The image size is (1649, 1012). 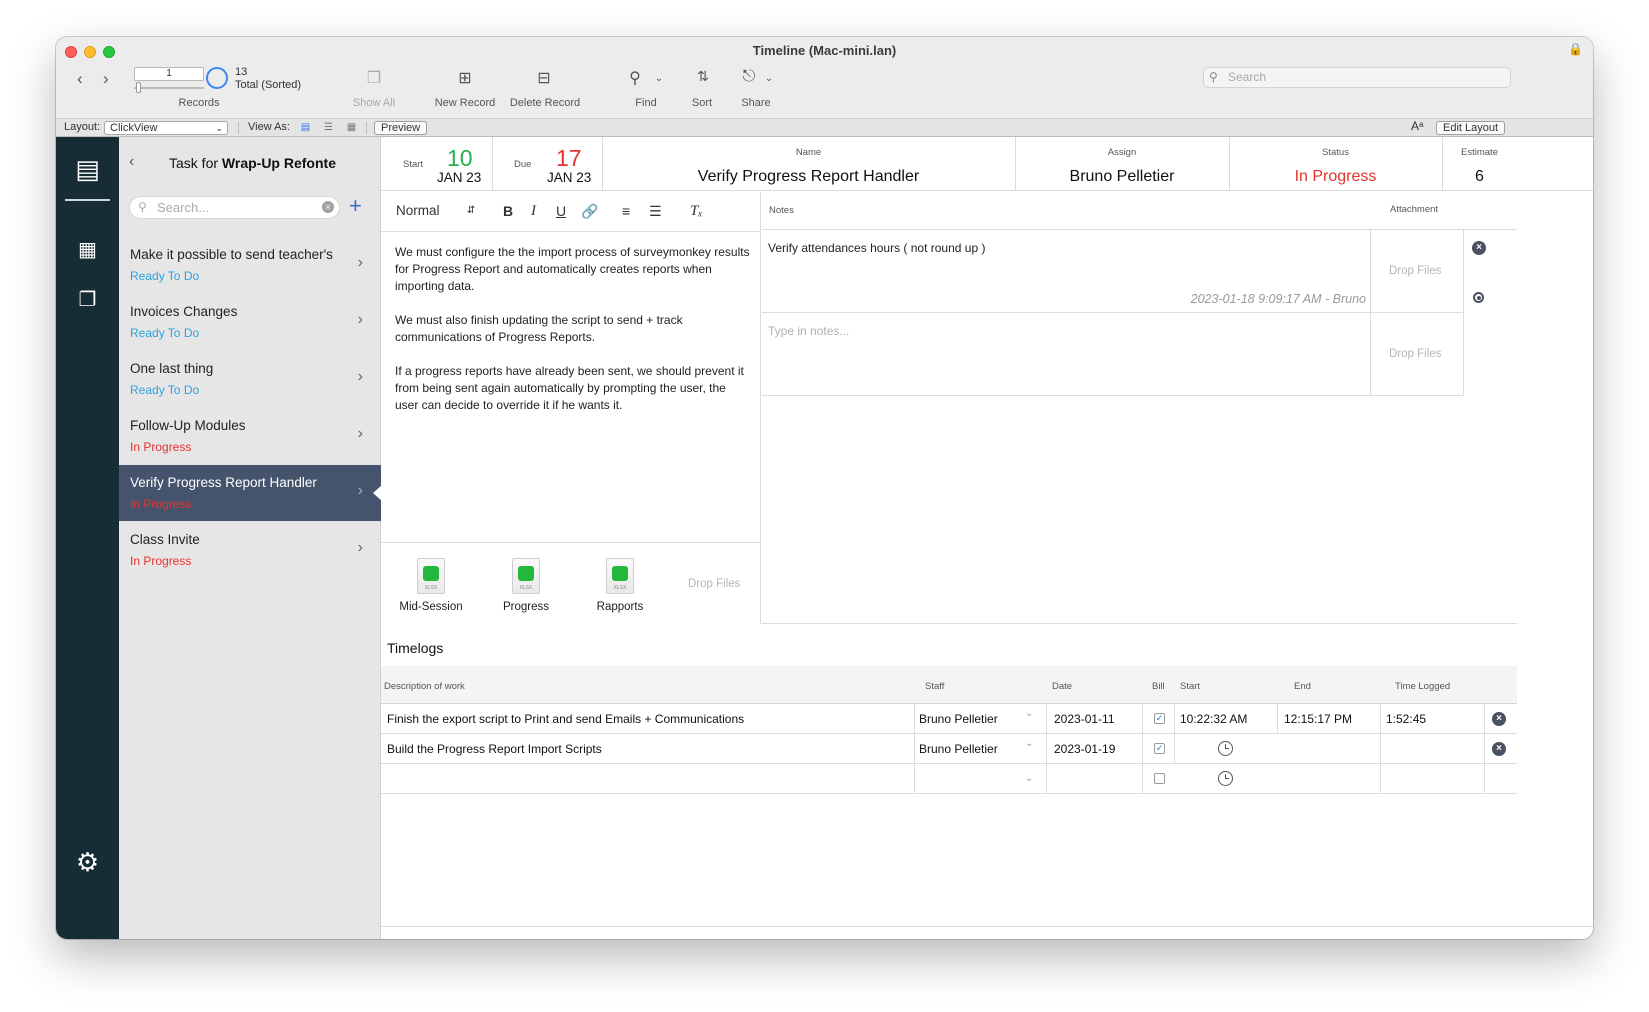 I want to click on task-list-item: Follow-Up Modules In Progress ›, so click(x=250, y=436).